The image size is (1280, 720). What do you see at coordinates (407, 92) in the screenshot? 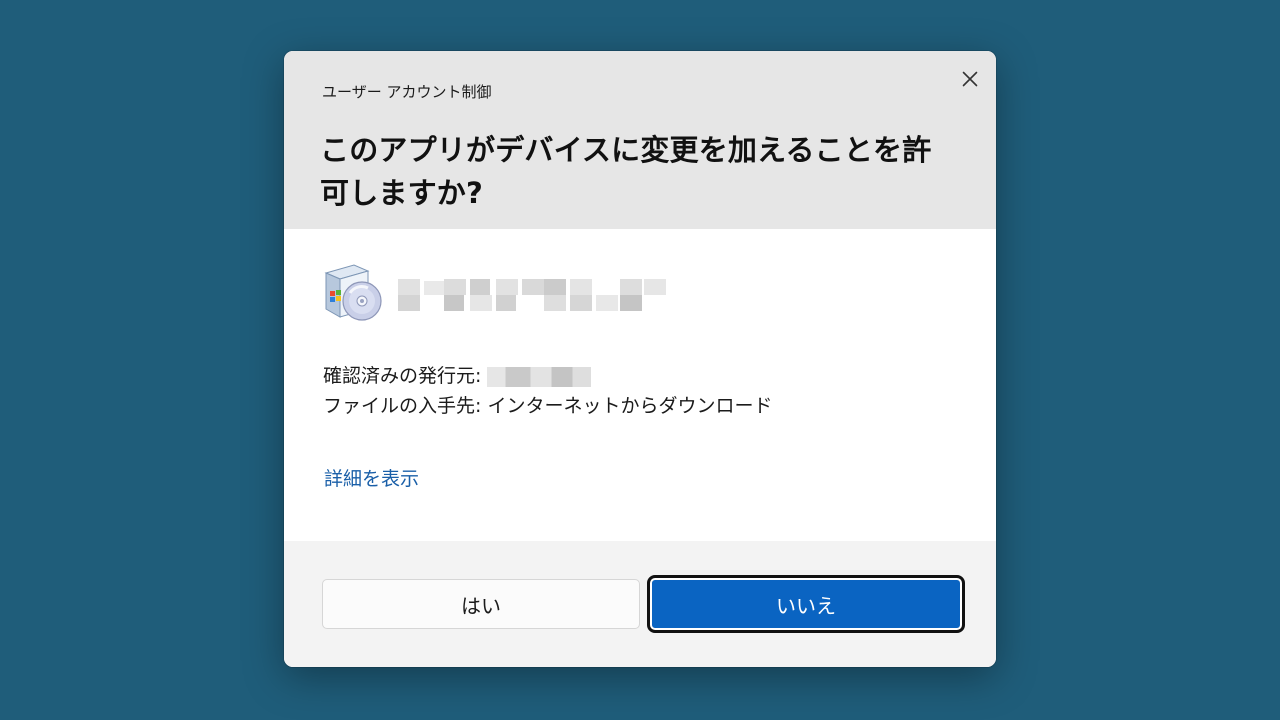
I see `window-title: ユーザー アカウント制御` at bounding box center [407, 92].